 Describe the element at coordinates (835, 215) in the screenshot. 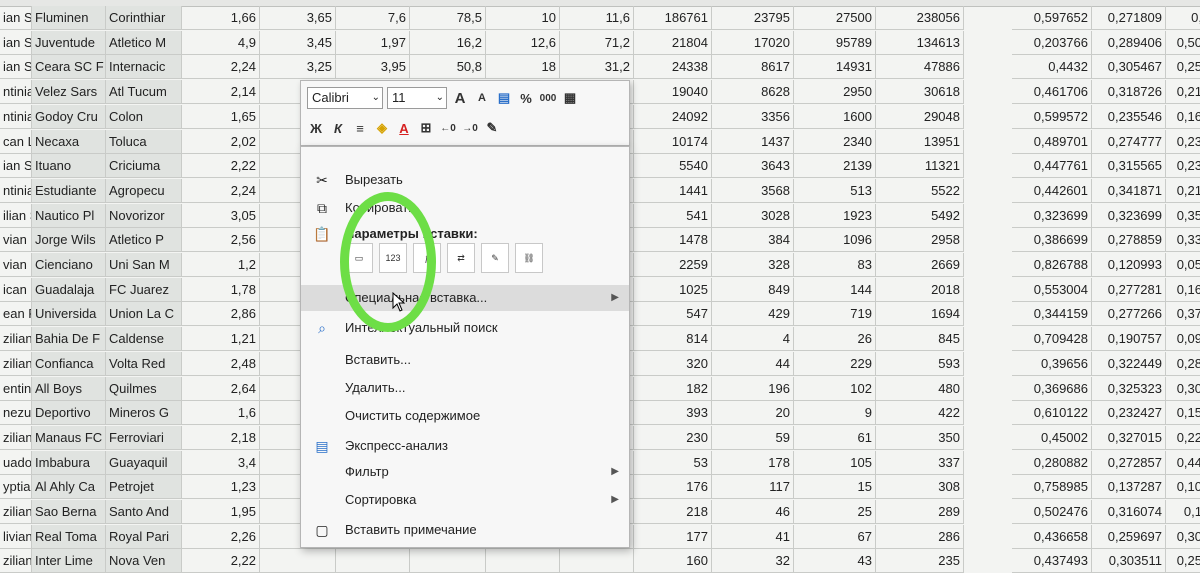

I see `table-cell: 1923` at that location.